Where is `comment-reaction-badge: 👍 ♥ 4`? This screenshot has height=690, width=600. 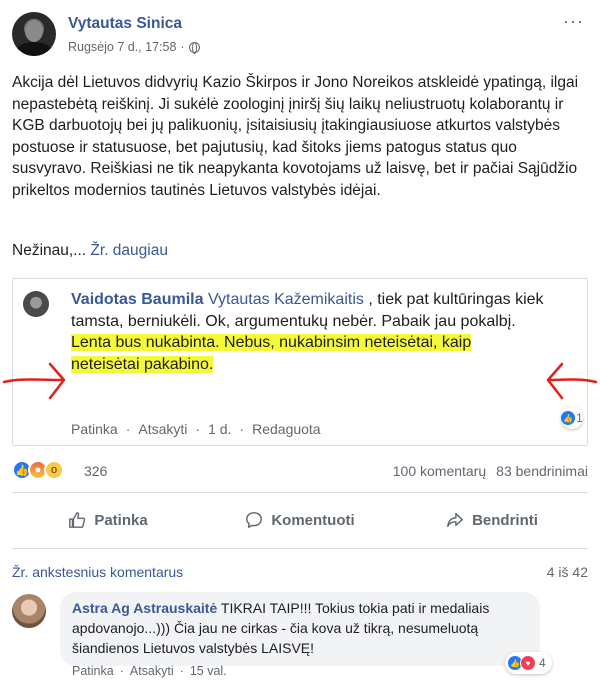 comment-reaction-badge: 👍 ♥ 4 is located at coordinates (528, 663).